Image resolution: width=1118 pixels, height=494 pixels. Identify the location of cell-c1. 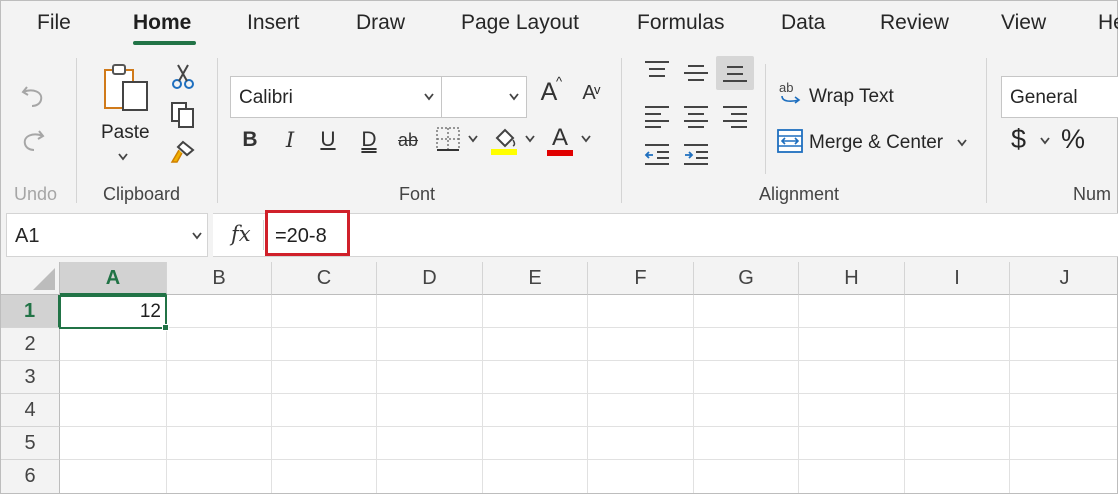
(324, 311).